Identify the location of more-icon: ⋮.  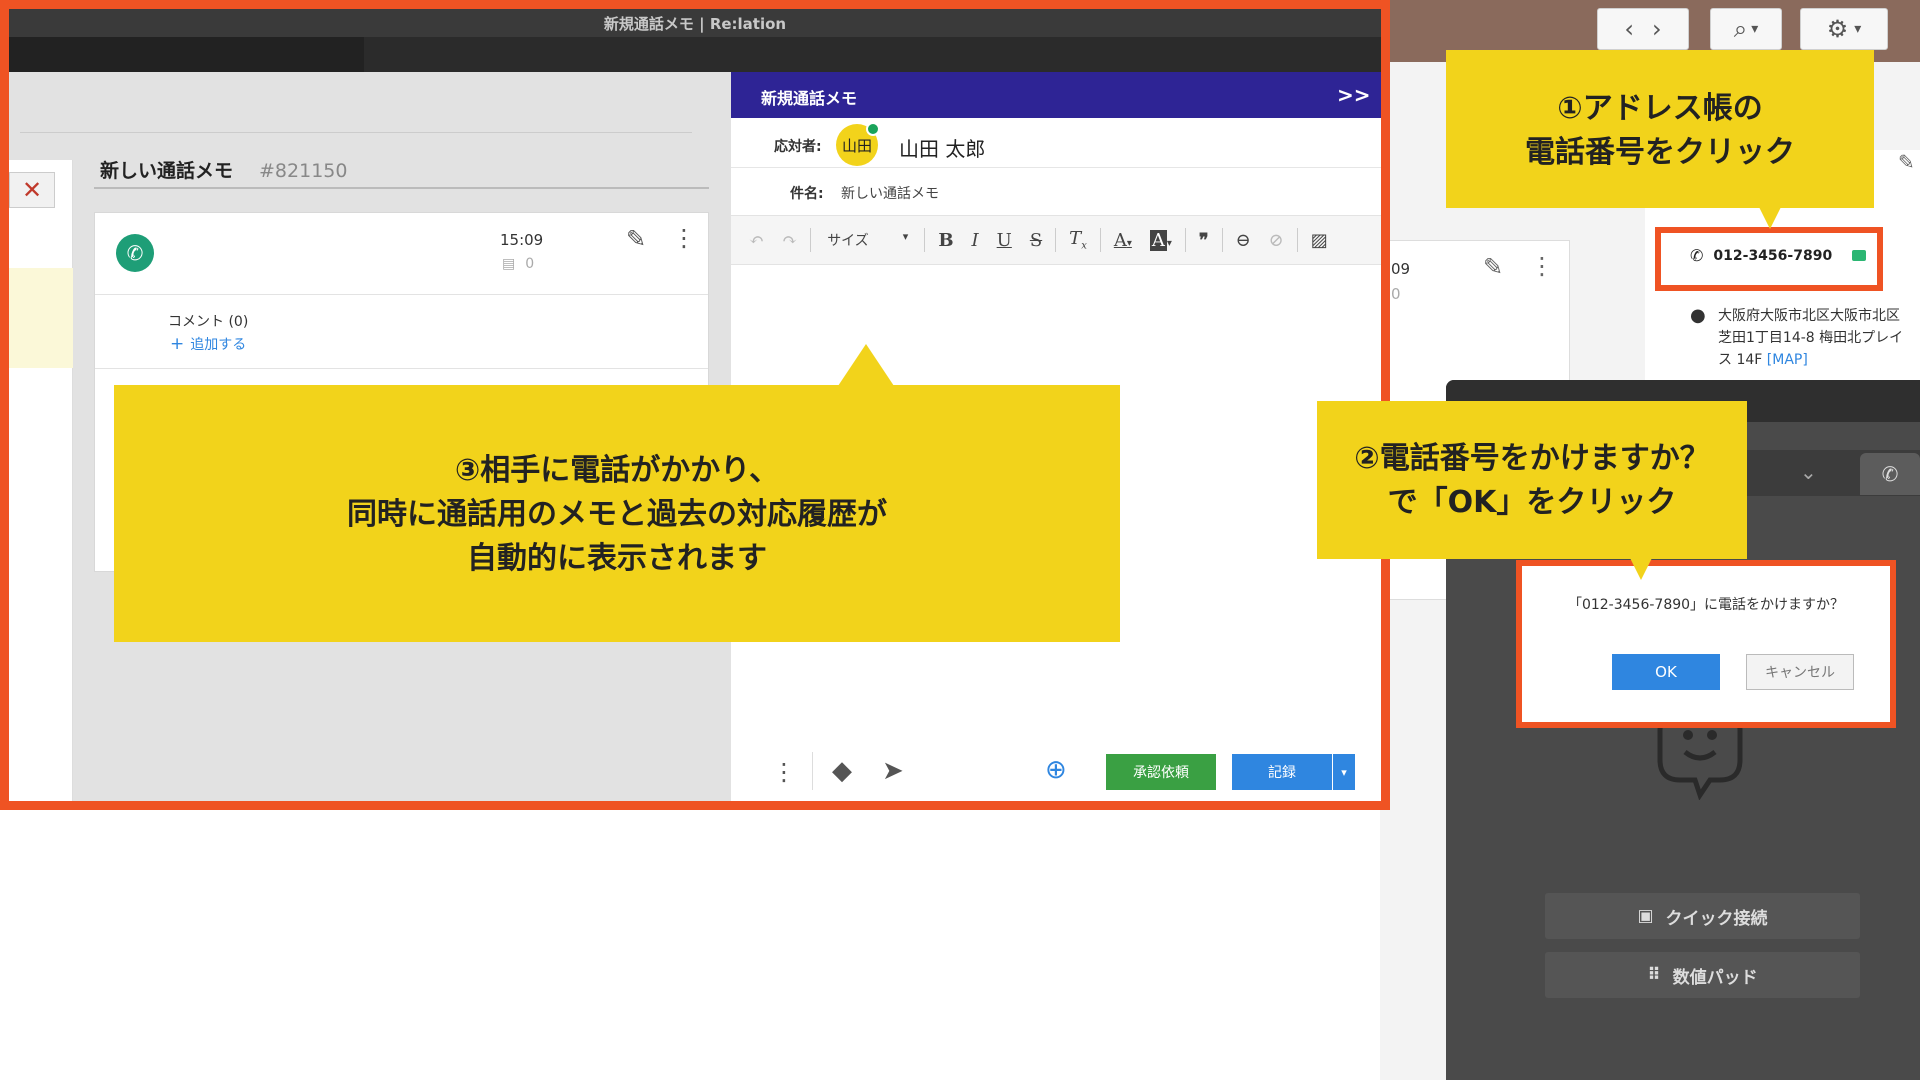
(1542, 266).